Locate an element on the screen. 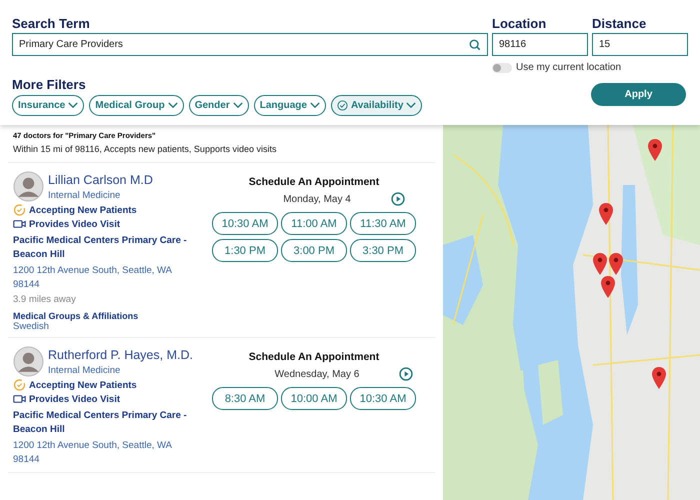 Image resolution: width=700 pixels, height=500 pixels. location-toggle is located at coordinates (502, 67).